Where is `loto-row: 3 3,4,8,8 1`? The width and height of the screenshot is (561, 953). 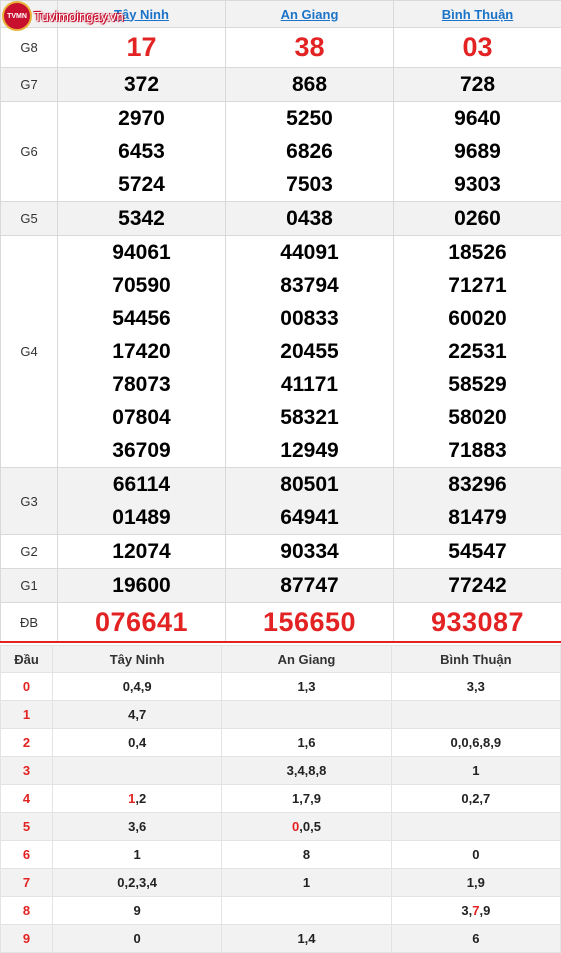 loto-row: 3 3,4,8,8 1 is located at coordinates (280, 770).